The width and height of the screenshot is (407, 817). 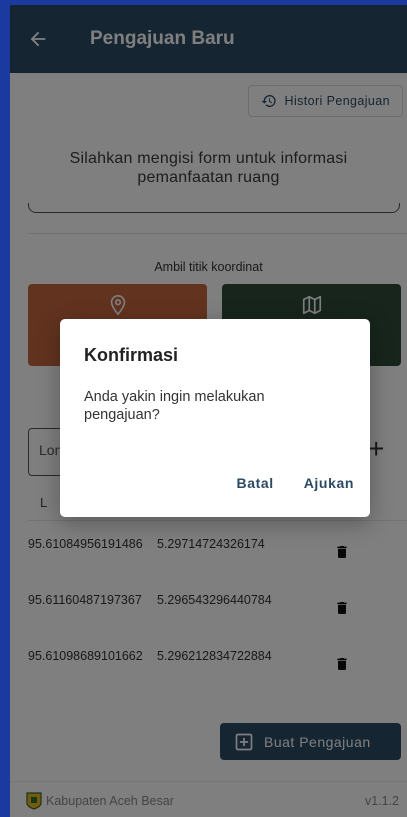 What do you see at coordinates (131, 355) in the screenshot?
I see `dialog-title: Konfirmasi` at bounding box center [131, 355].